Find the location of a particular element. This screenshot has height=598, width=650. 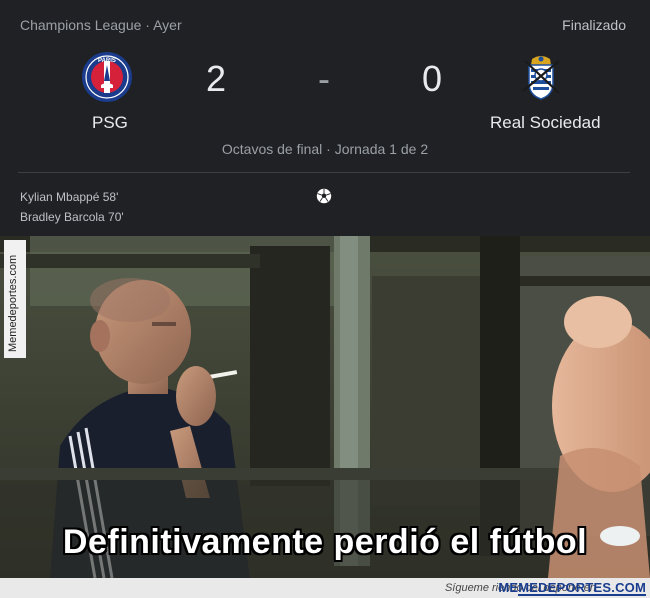

side-watermark-text: Memedeportes.com is located at coordinates (13, 303).